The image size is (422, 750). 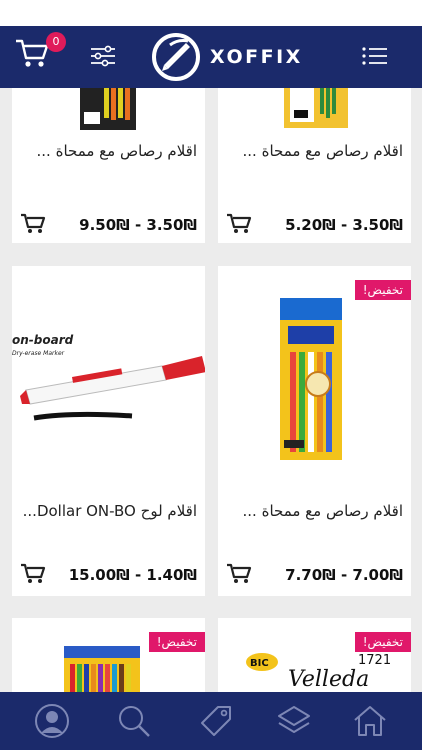 I want to click on xoffix-logo: XOFFIX, so click(x=235, y=57).